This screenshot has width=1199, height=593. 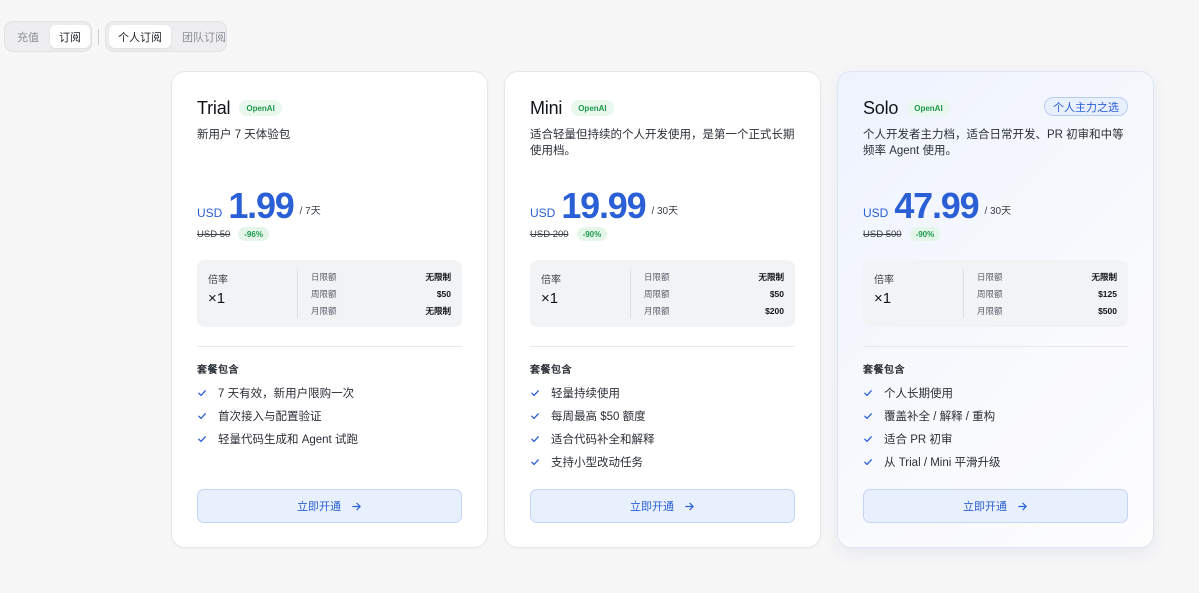 I want to click on limit-row-monthly: 月限额 $500, so click(x=1047, y=311).